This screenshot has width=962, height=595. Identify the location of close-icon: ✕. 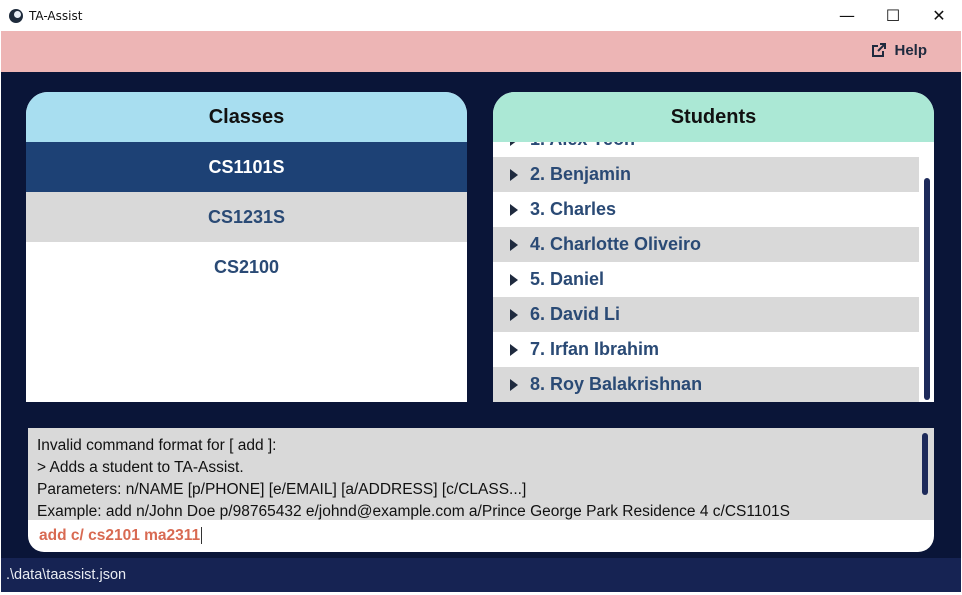
(939, 15).